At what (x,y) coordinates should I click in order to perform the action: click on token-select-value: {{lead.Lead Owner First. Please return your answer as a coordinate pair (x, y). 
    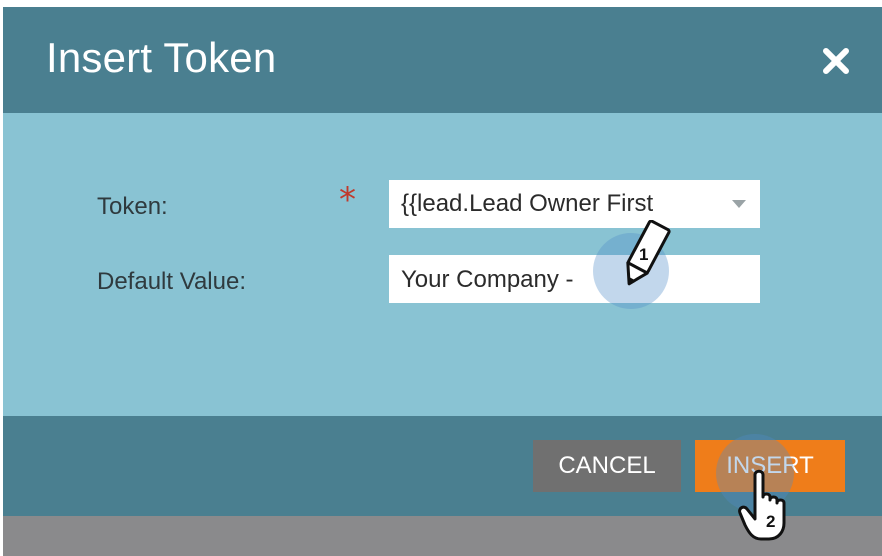
    Looking at the image, I should click on (527, 203).